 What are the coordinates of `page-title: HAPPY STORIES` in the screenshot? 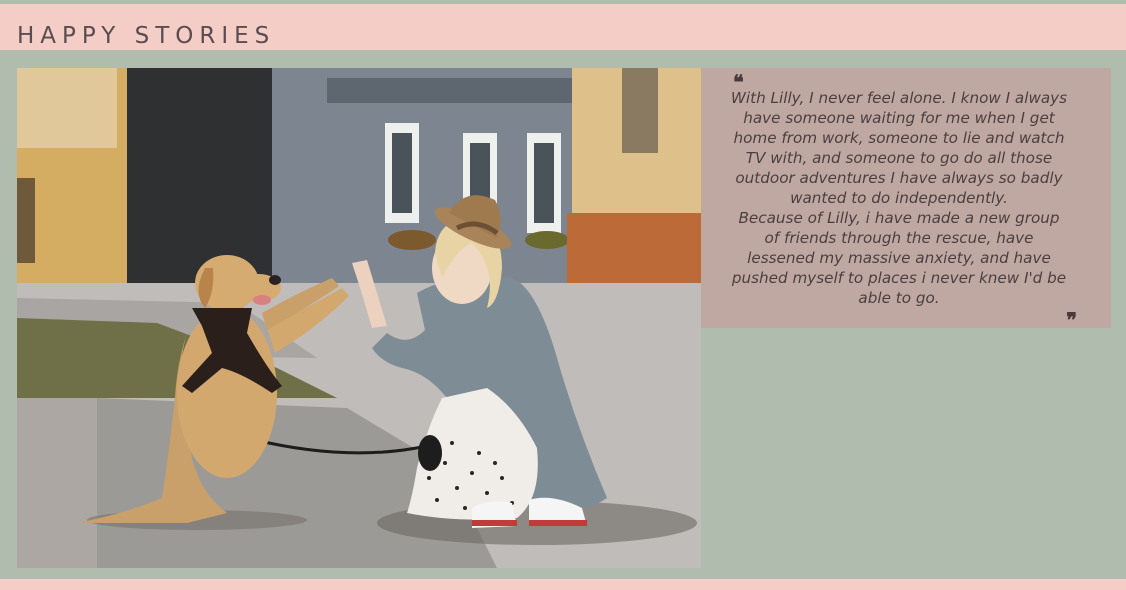 It's located at (146, 36).